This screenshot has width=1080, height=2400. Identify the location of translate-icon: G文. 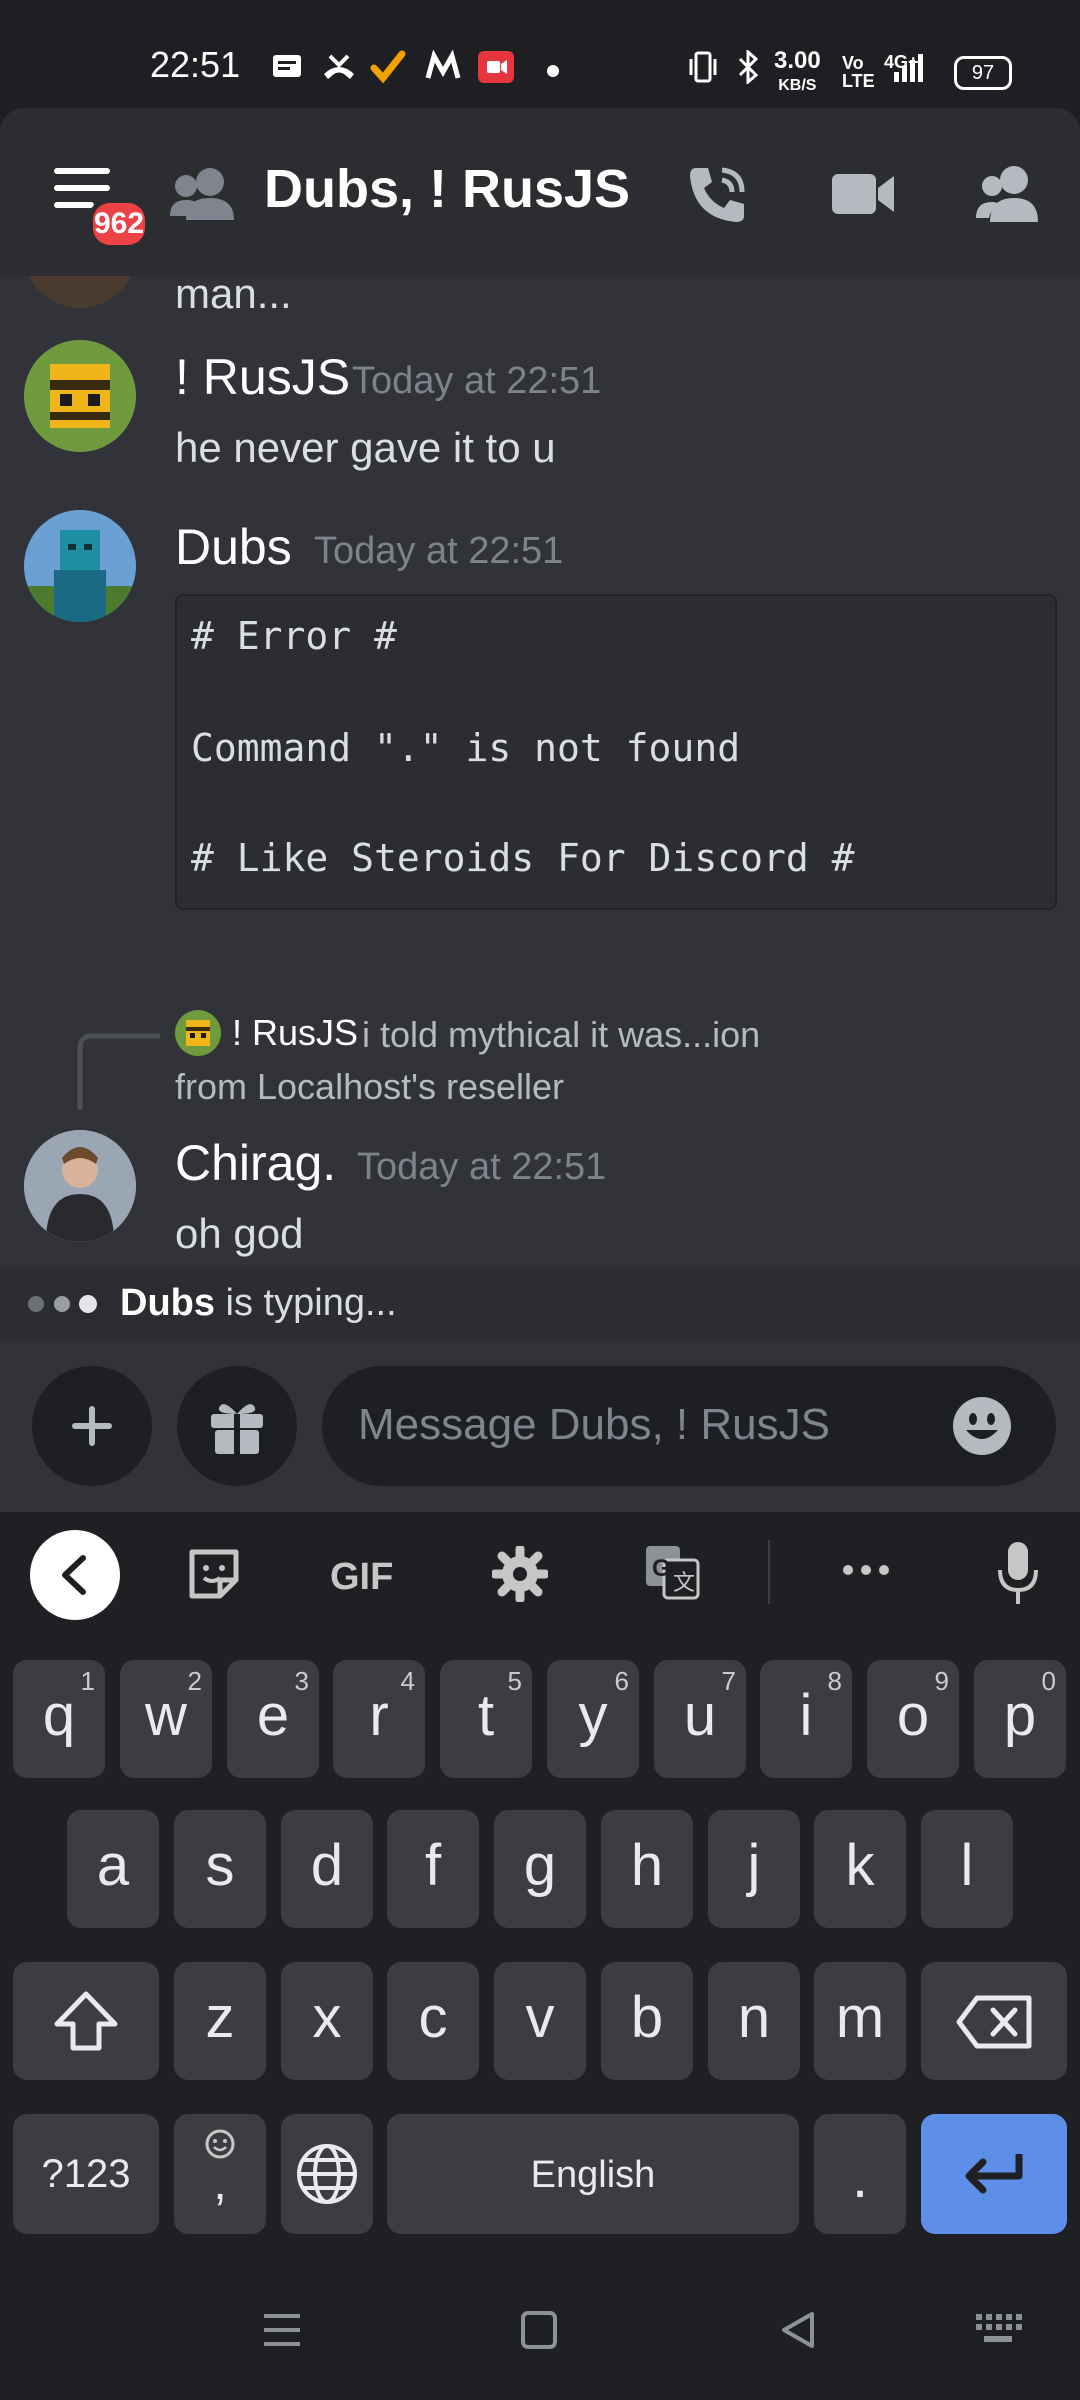
(672, 1572).